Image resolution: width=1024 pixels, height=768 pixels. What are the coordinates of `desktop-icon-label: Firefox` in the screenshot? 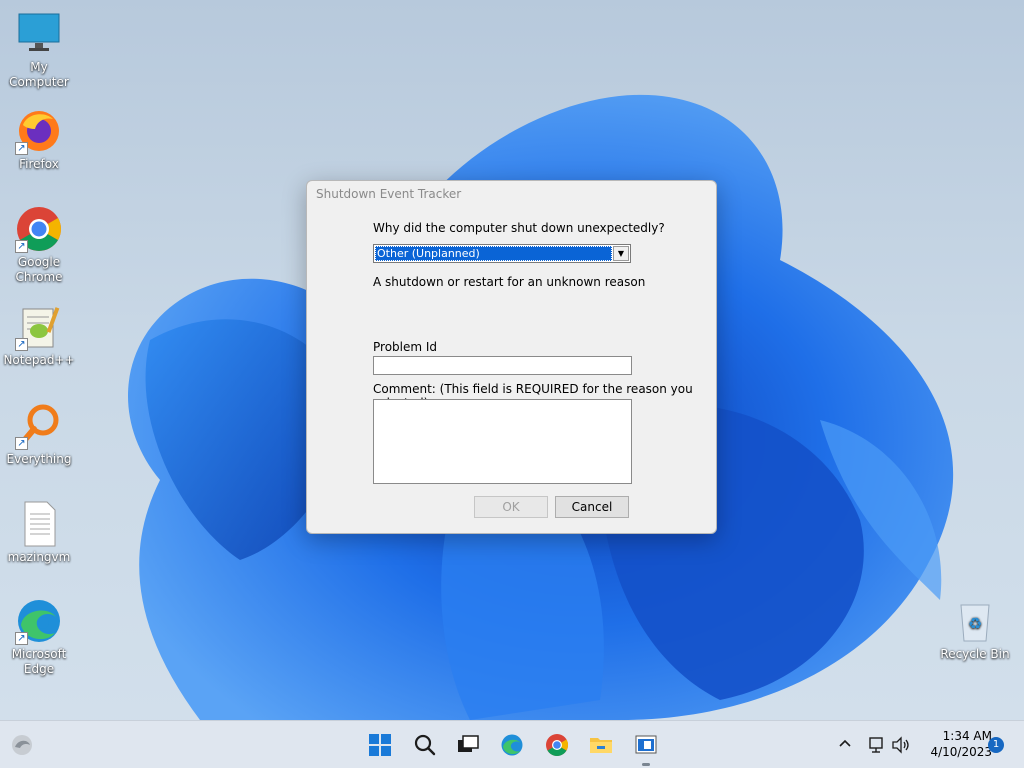 It's located at (39, 164).